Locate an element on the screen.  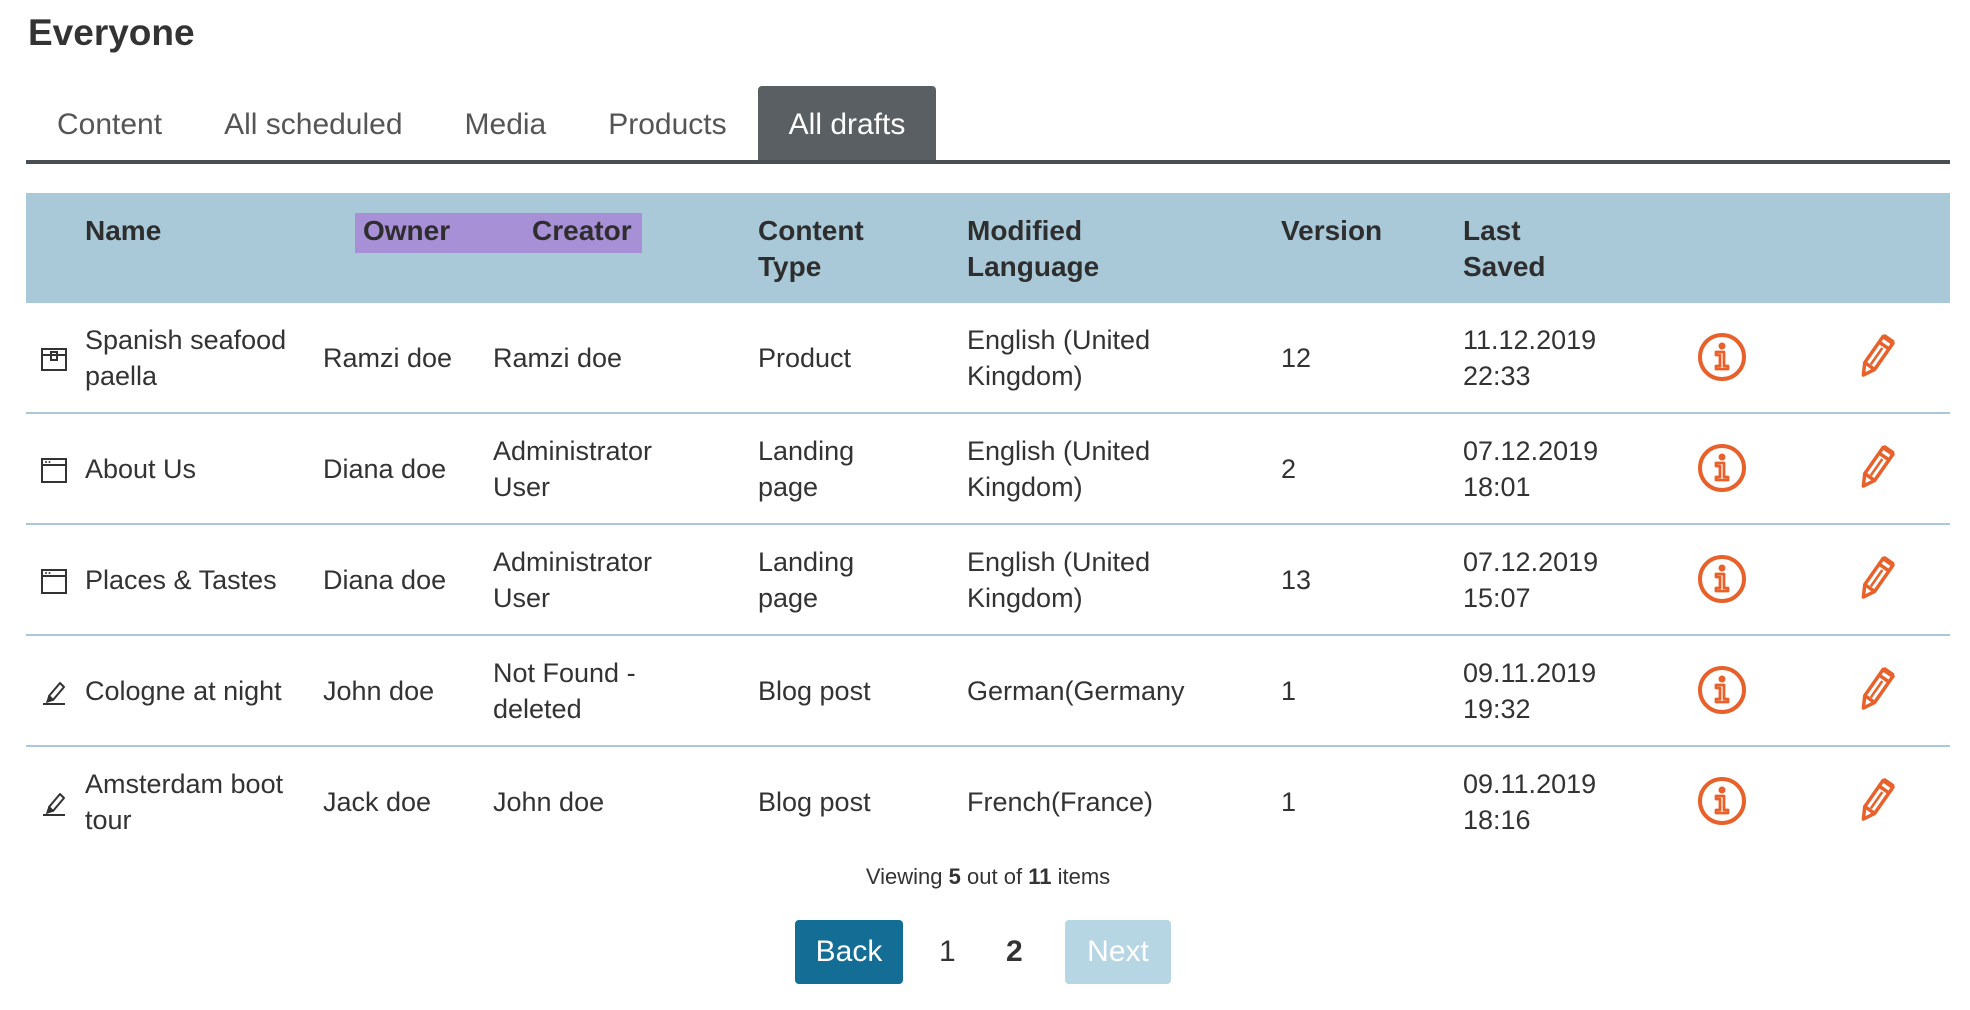
column-header-owner: Owner is located at coordinates (406, 231).